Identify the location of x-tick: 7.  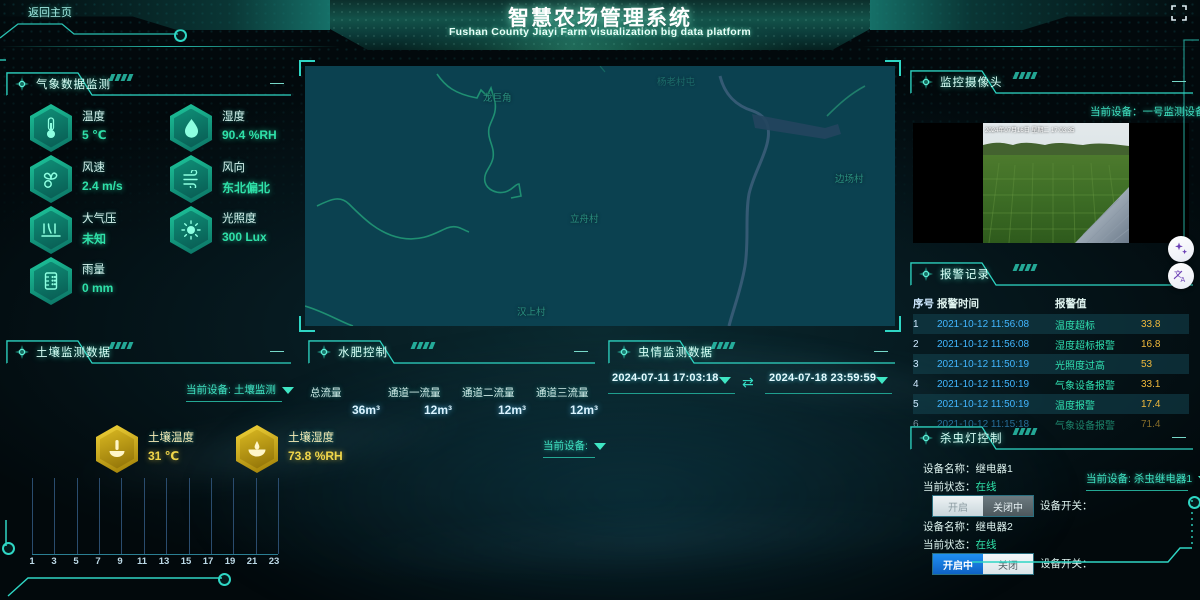
(98, 561).